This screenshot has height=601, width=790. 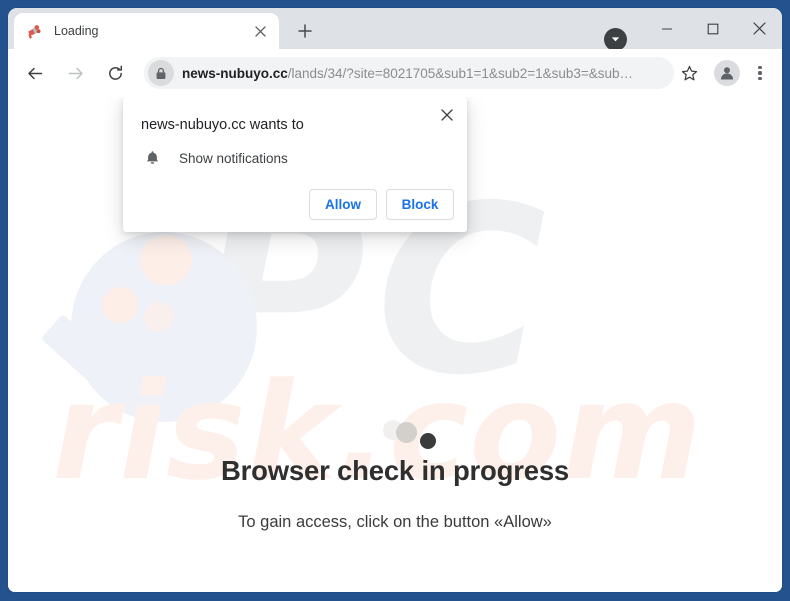 What do you see at coordinates (34, 31) in the screenshot?
I see `megaphone-favicon` at bounding box center [34, 31].